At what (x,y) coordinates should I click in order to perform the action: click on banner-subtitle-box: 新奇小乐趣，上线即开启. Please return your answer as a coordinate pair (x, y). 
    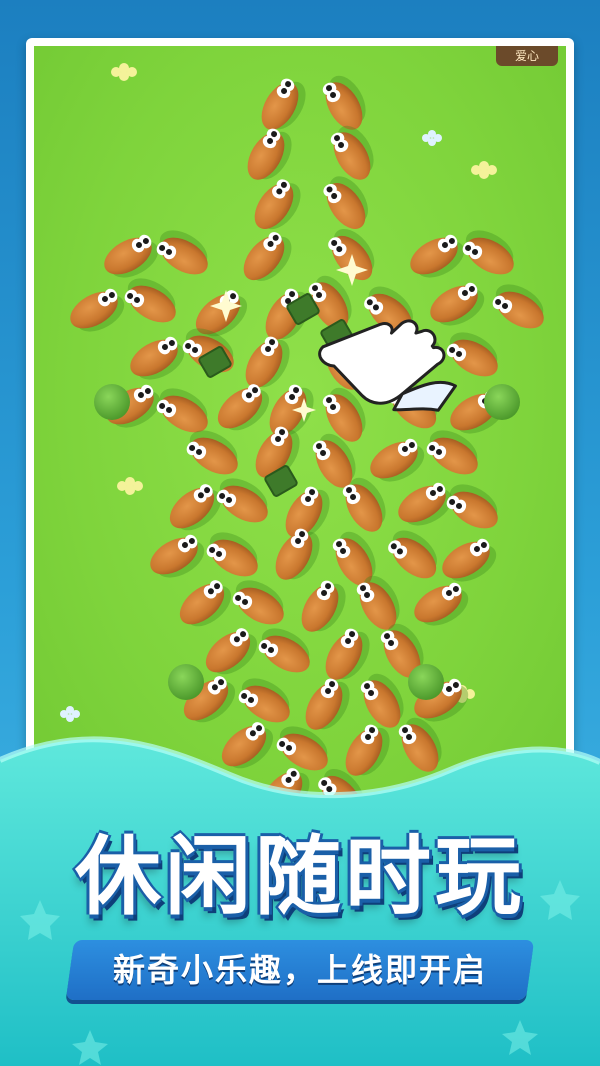
    Looking at the image, I should click on (300, 970).